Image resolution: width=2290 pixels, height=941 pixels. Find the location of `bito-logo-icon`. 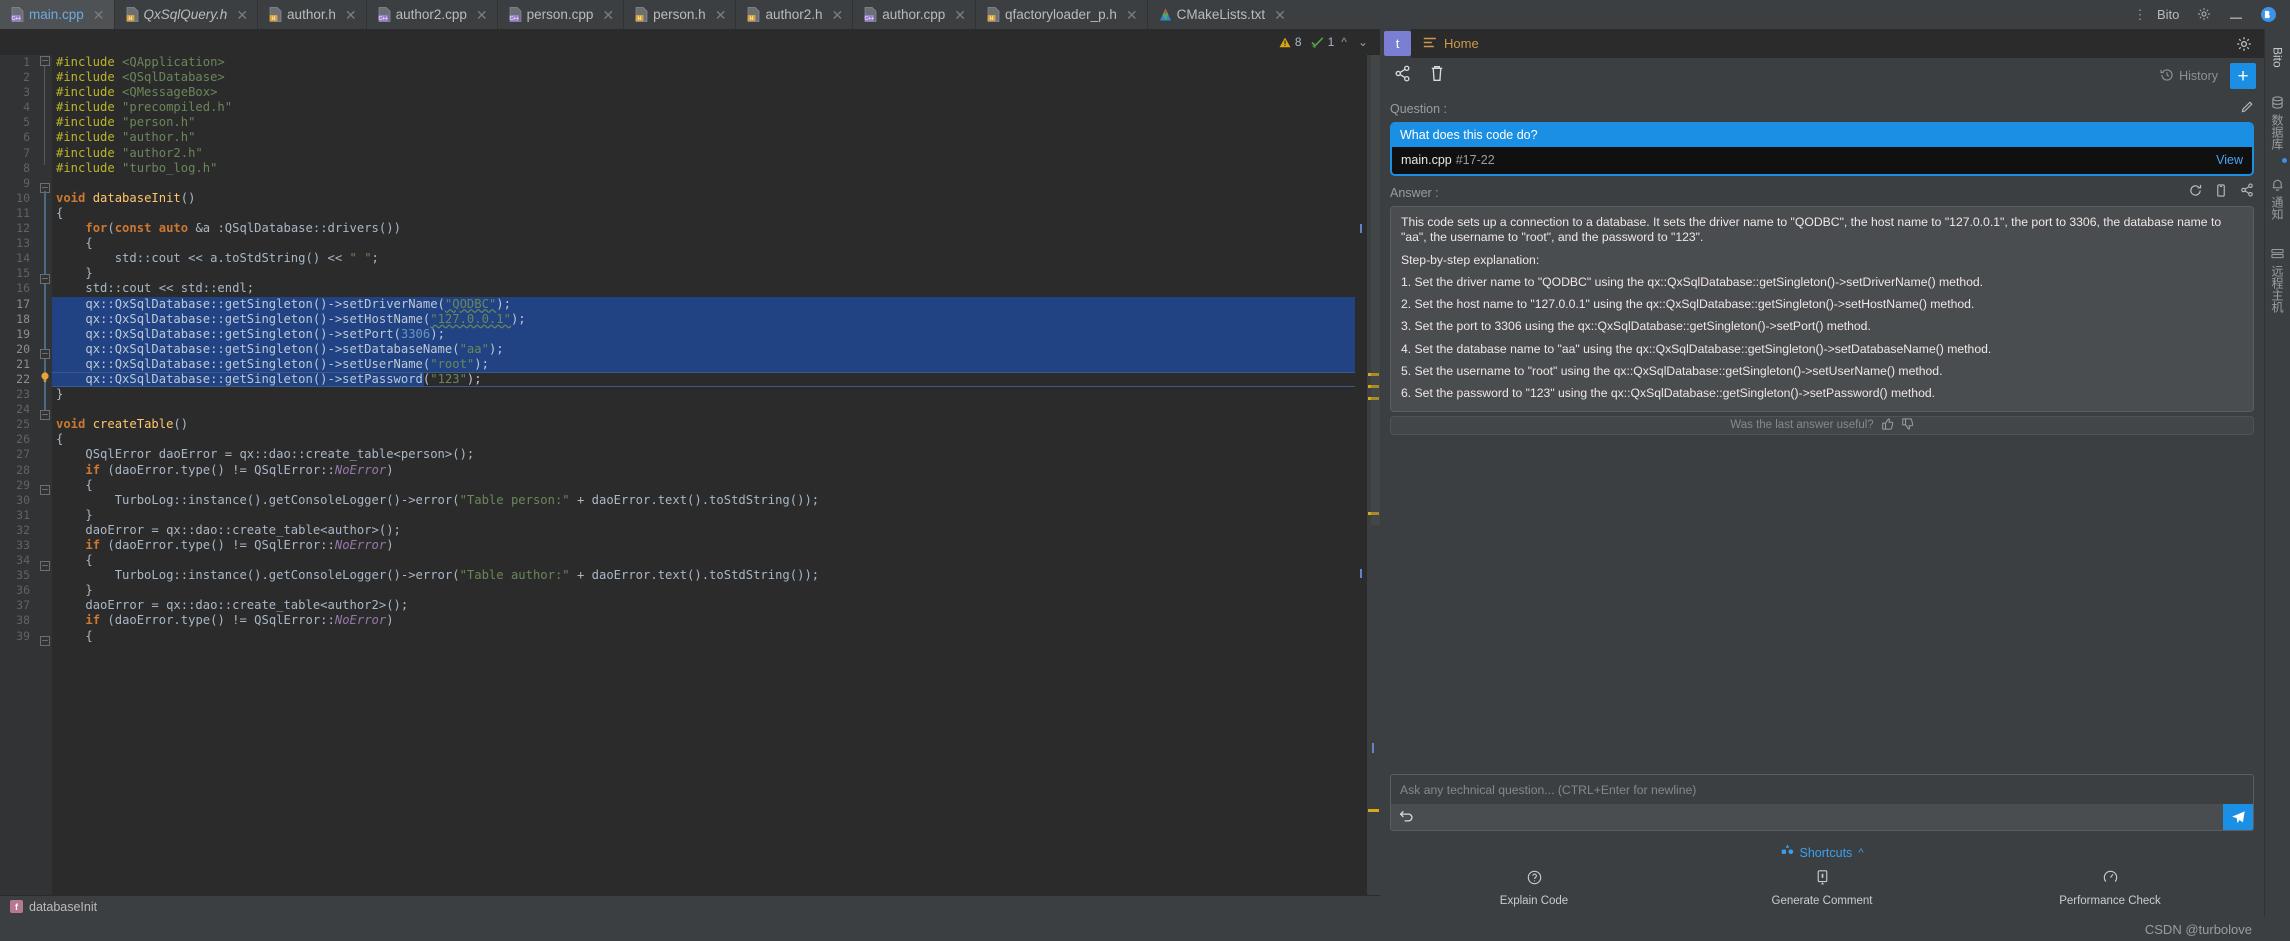

bito-logo-icon is located at coordinates (2268, 14).